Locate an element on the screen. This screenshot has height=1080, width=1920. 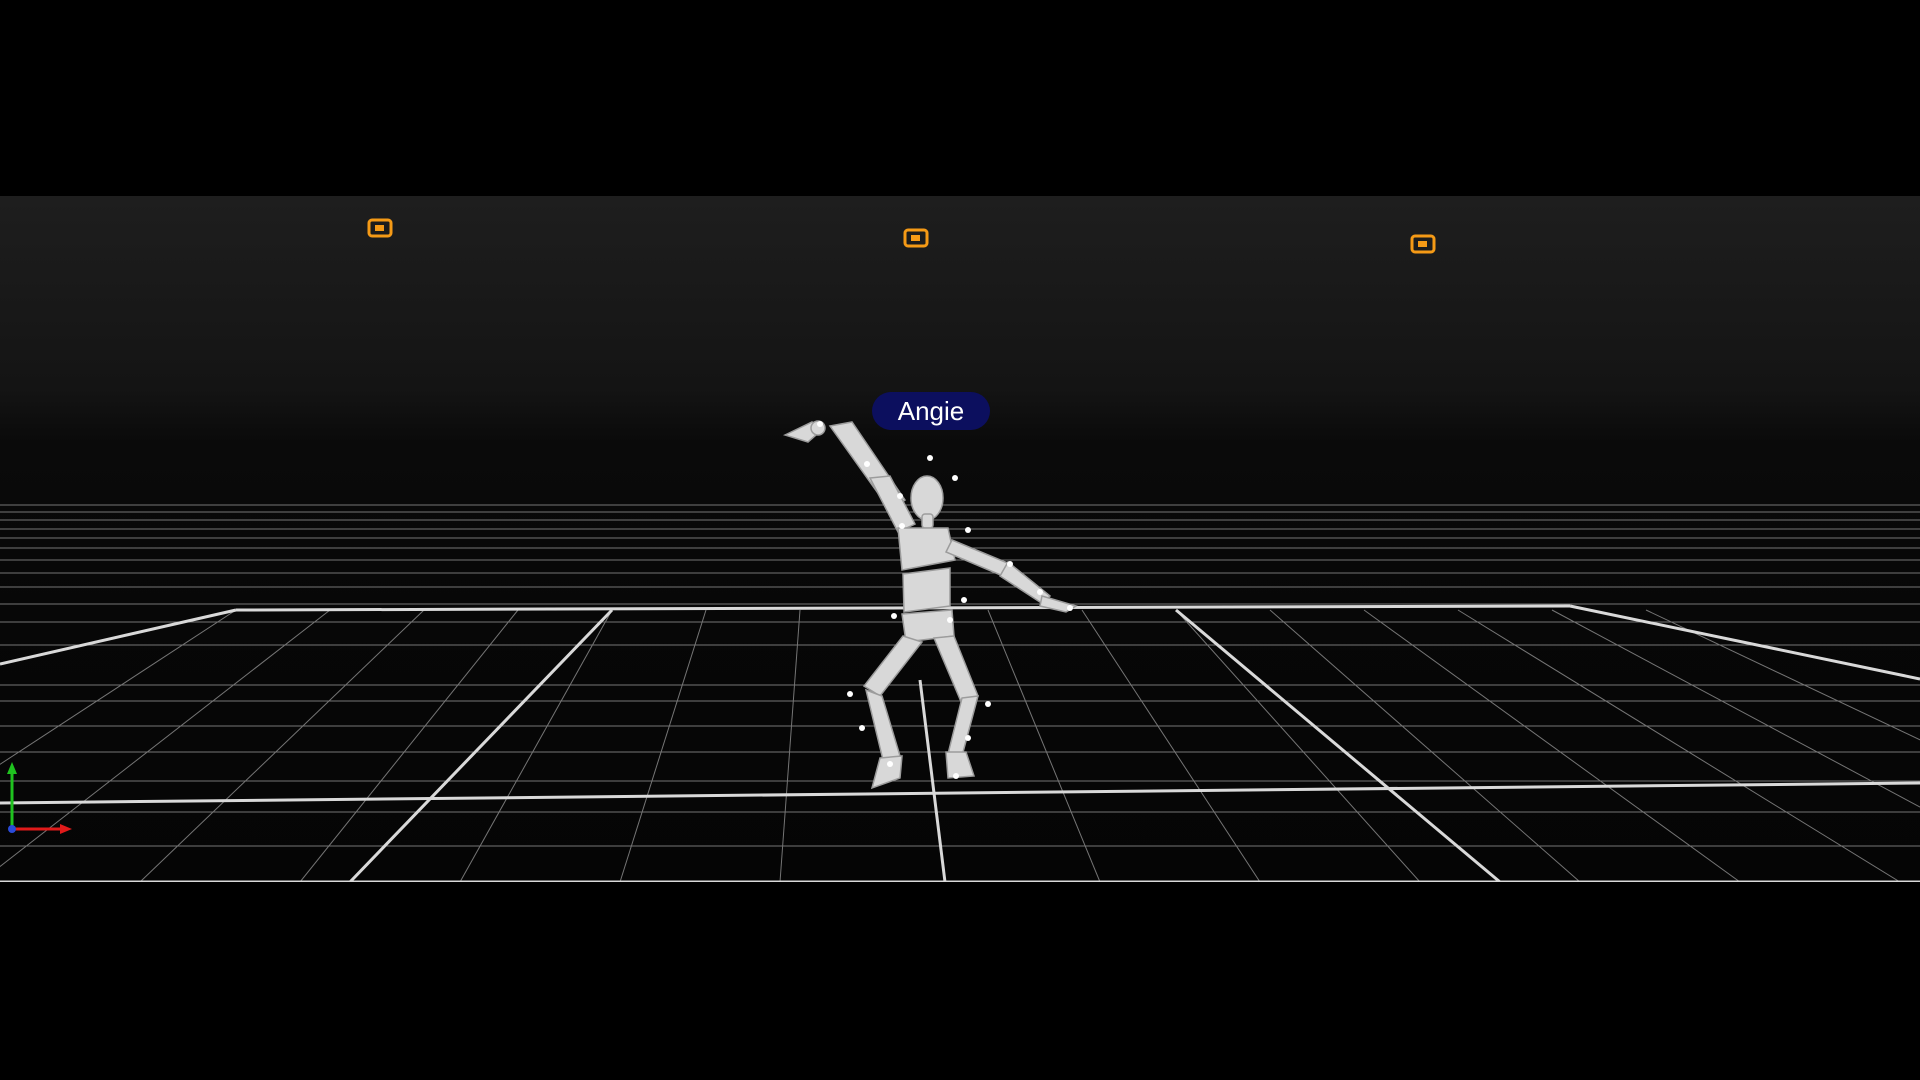
actor-name-label: Angie is located at coordinates (931, 411).